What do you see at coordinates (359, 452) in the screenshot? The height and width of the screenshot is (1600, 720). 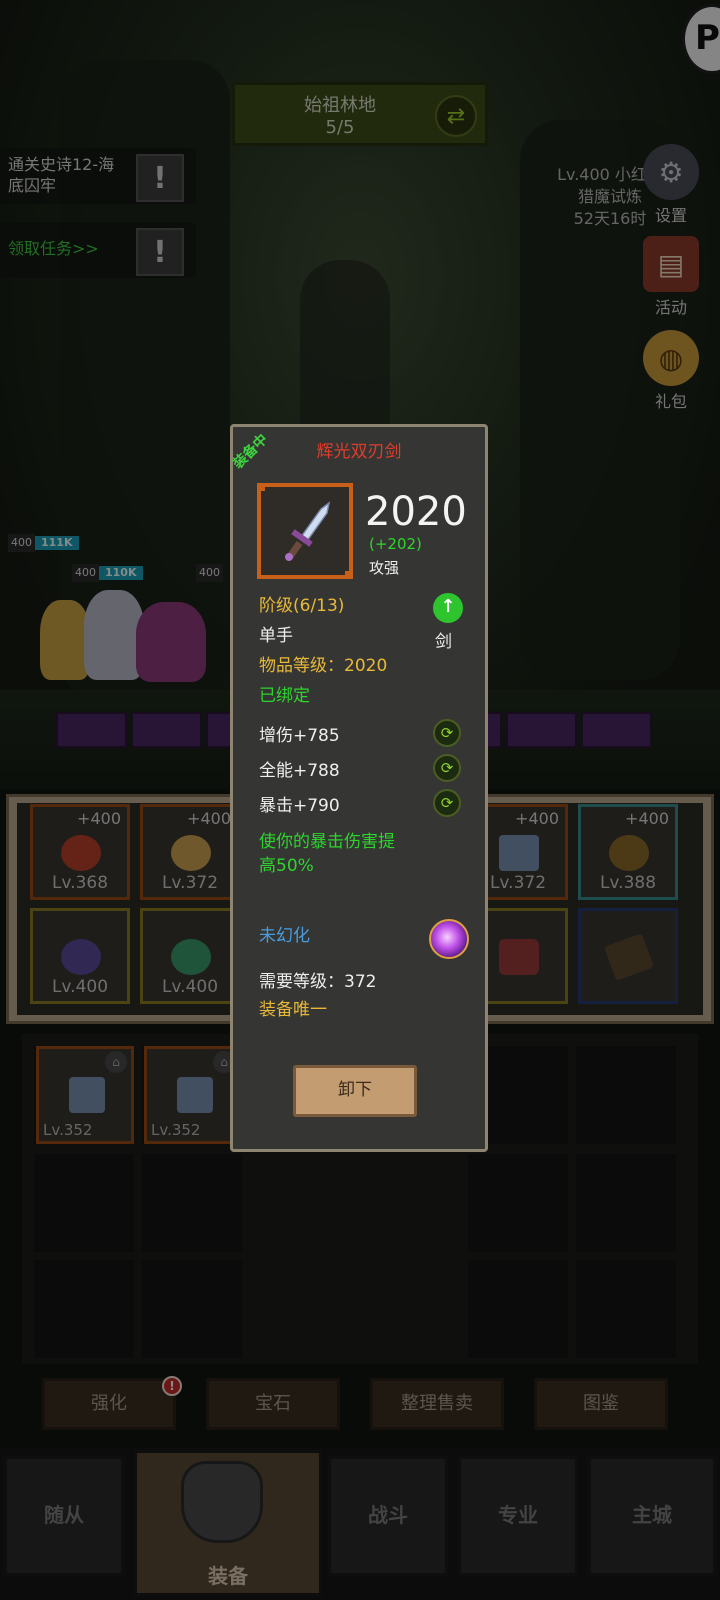 I see `item-name: 辉光双刃剑` at bounding box center [359, 452].